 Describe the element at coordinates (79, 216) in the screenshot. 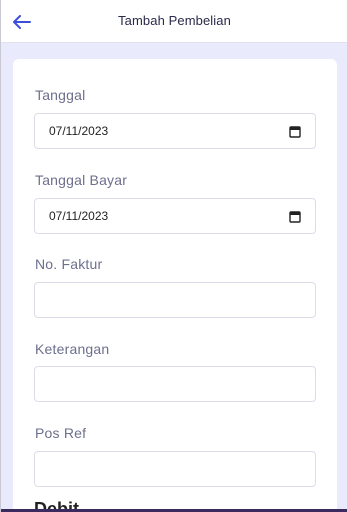

I see `tanggal-bayar-date-value: 07/11/2023` at that location.